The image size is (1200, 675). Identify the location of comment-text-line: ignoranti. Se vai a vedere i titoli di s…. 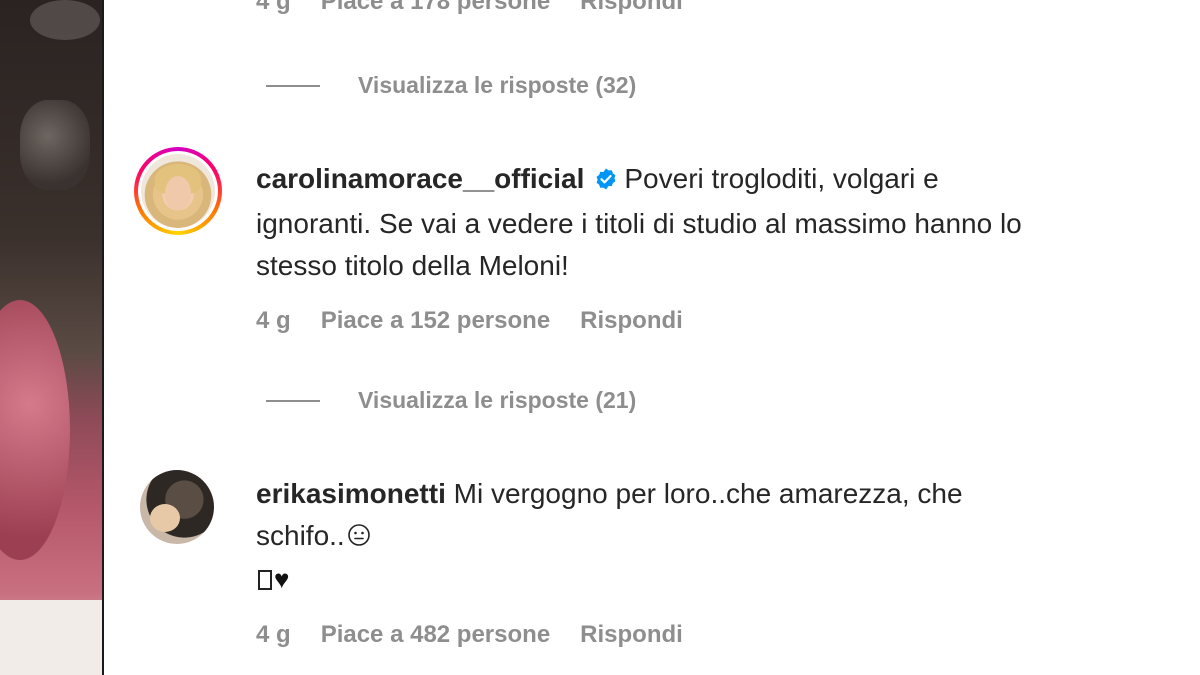
(639, 223).